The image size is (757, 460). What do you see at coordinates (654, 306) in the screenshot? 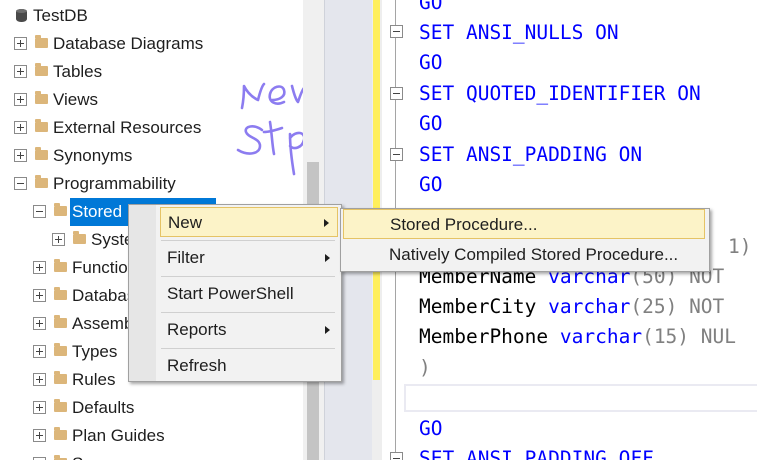
I see `code-token: (25)` at bounding box center [654, 306].